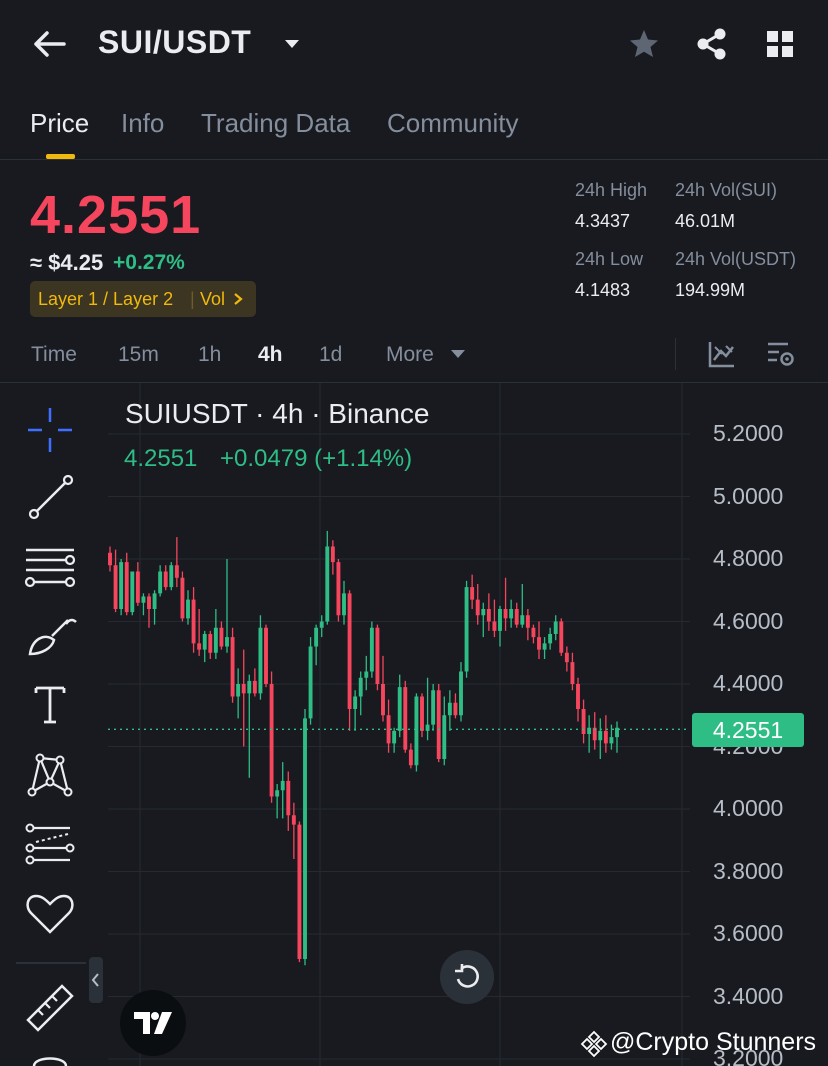  Describe the element at coordinates (50, 774) in the screenshot. I see `pattern-icon` at that location.